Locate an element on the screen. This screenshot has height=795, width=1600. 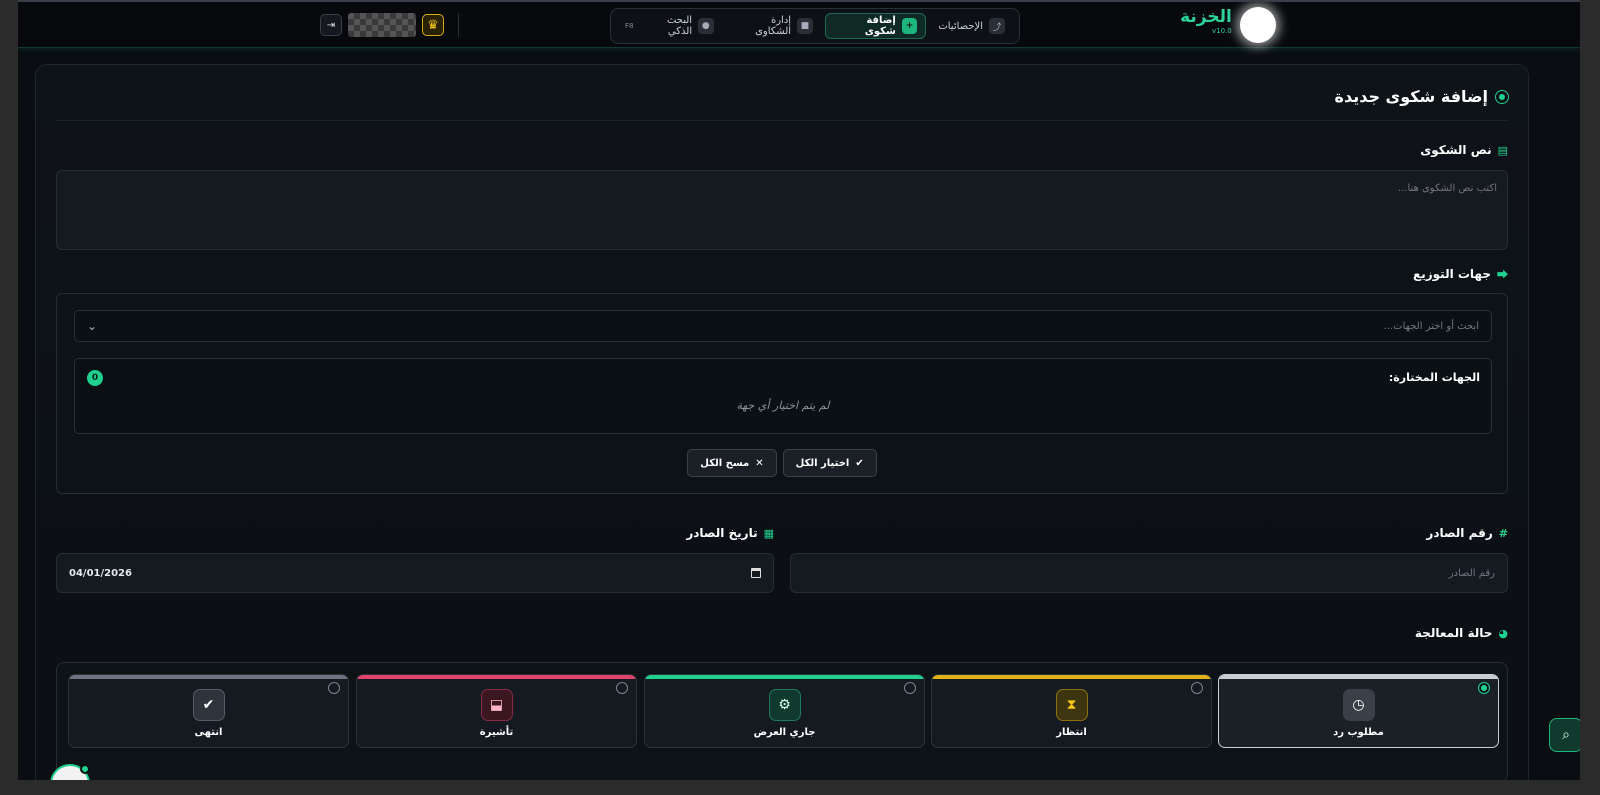
outgoing-number-label-text: رقم الصادر is located at coordinates (1459, 533).